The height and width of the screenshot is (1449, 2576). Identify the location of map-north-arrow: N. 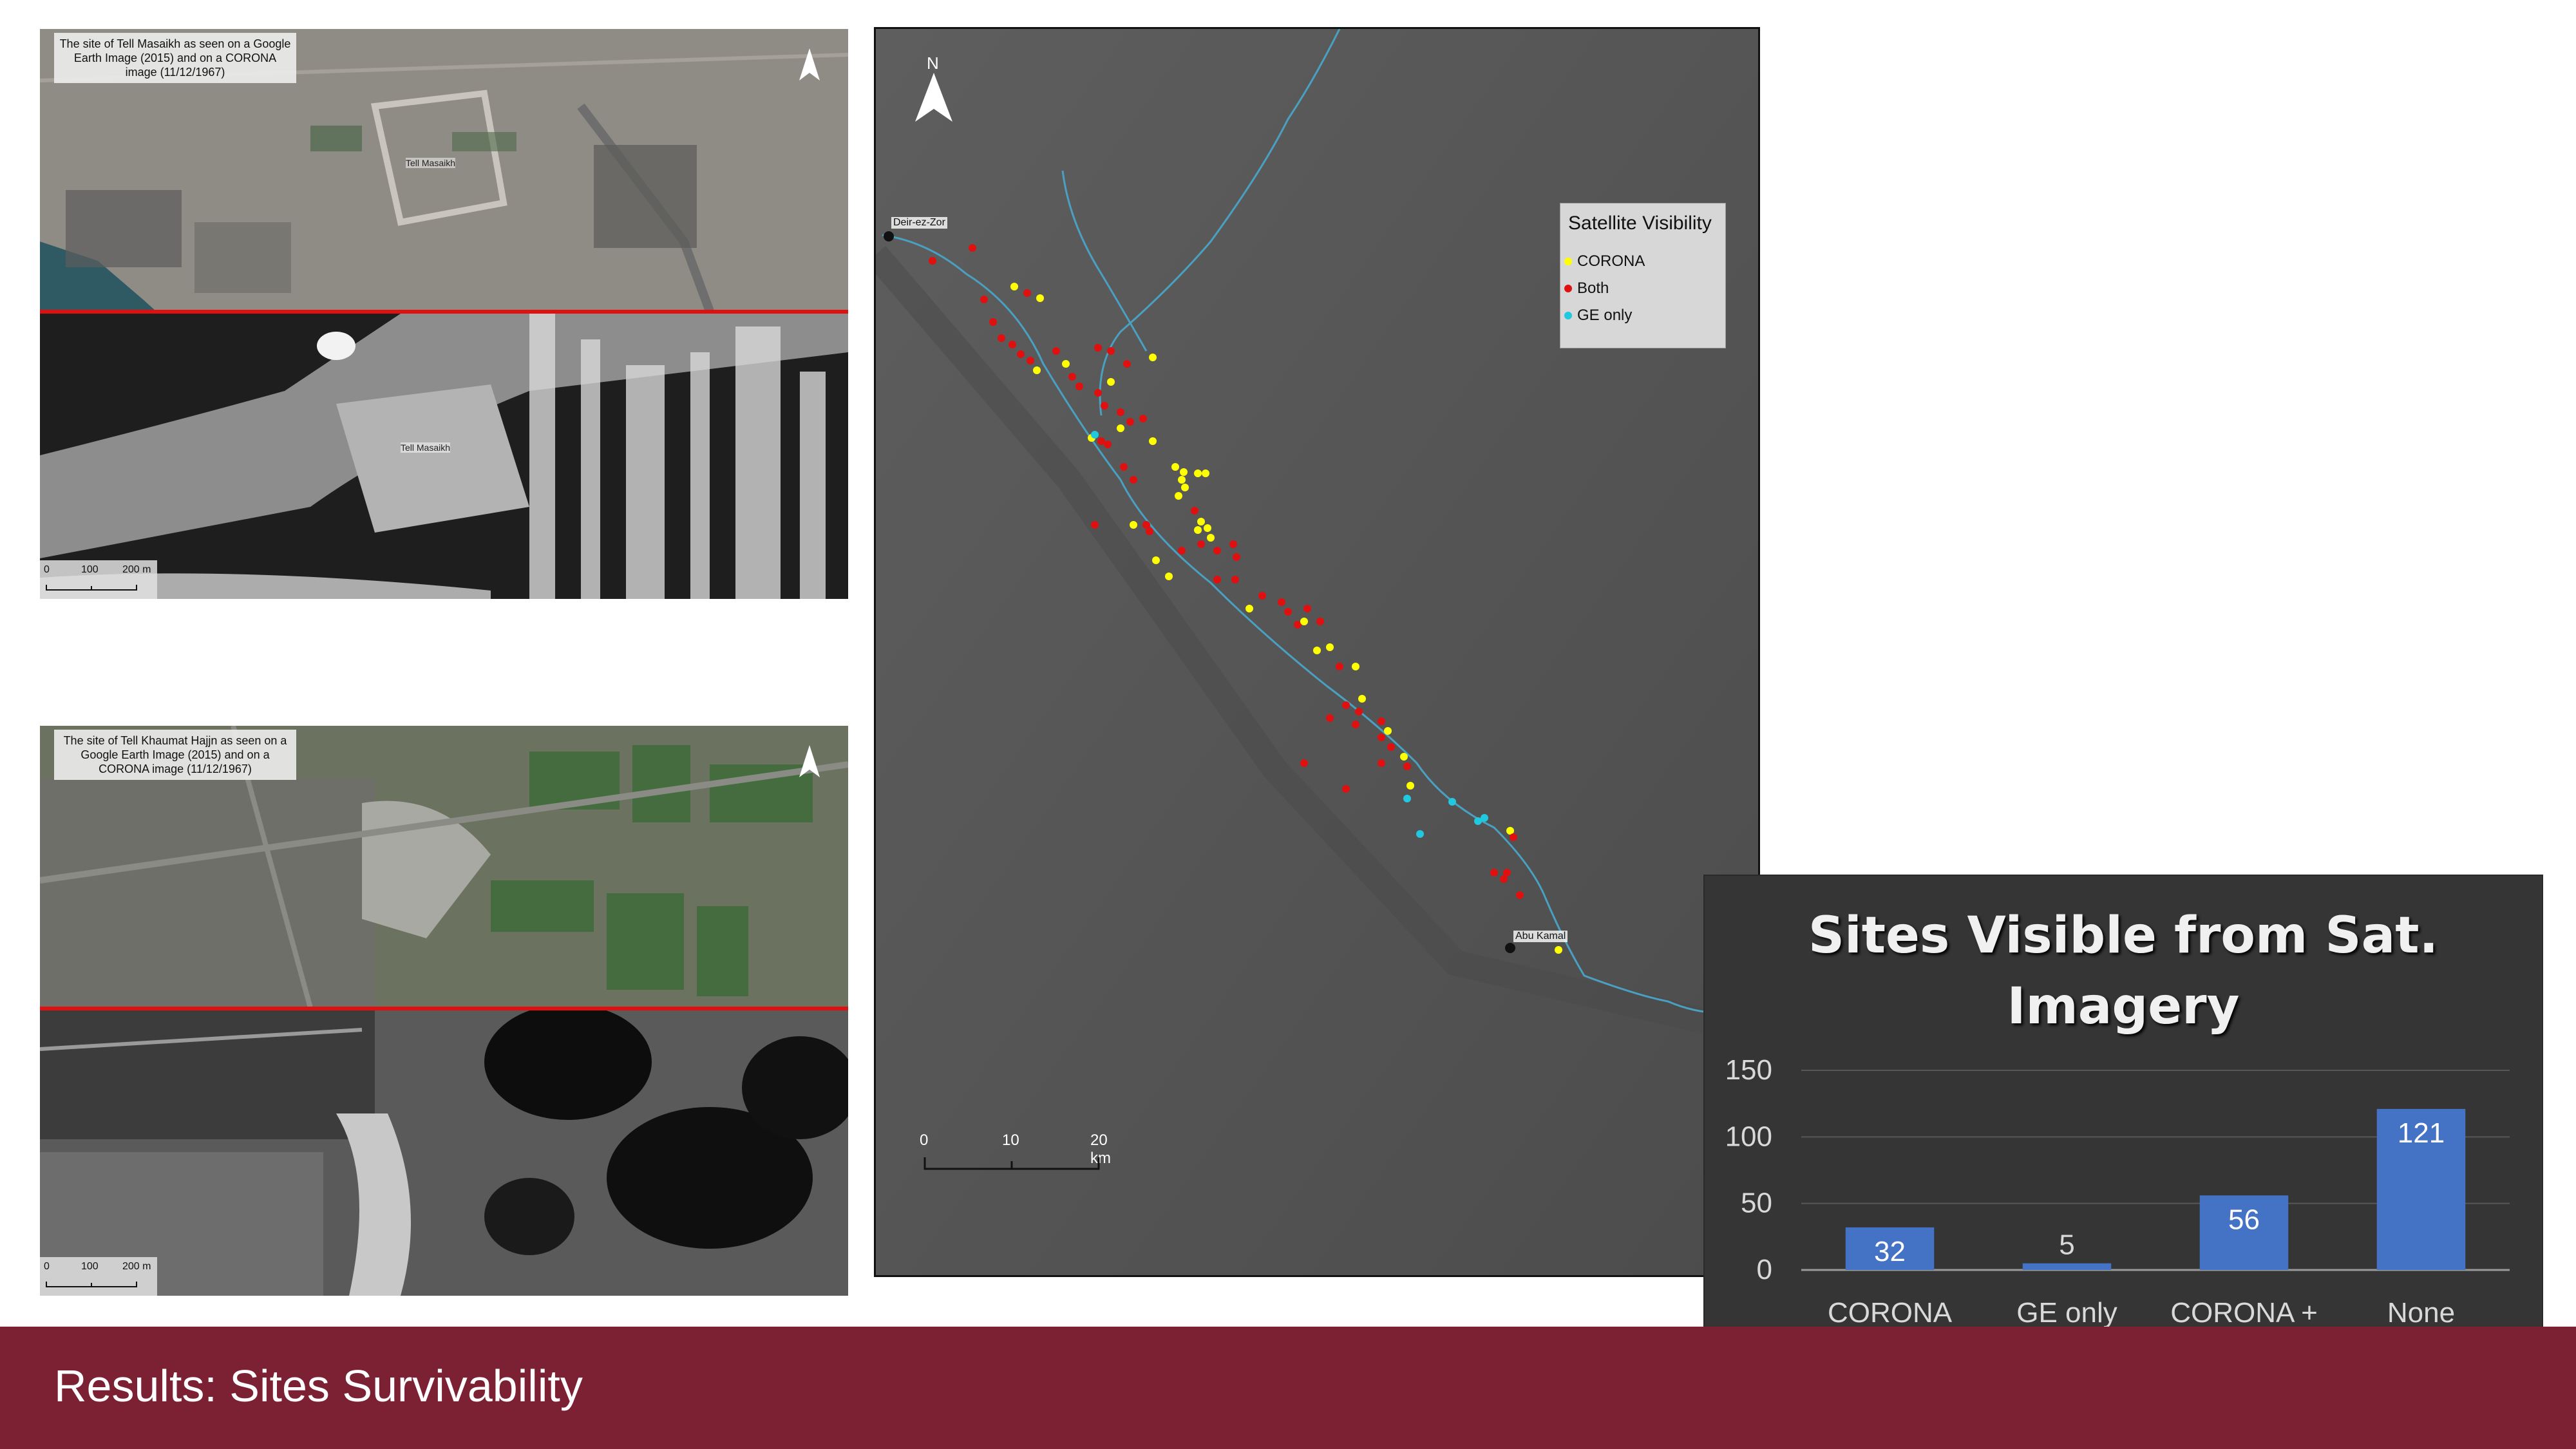
(934, 88).